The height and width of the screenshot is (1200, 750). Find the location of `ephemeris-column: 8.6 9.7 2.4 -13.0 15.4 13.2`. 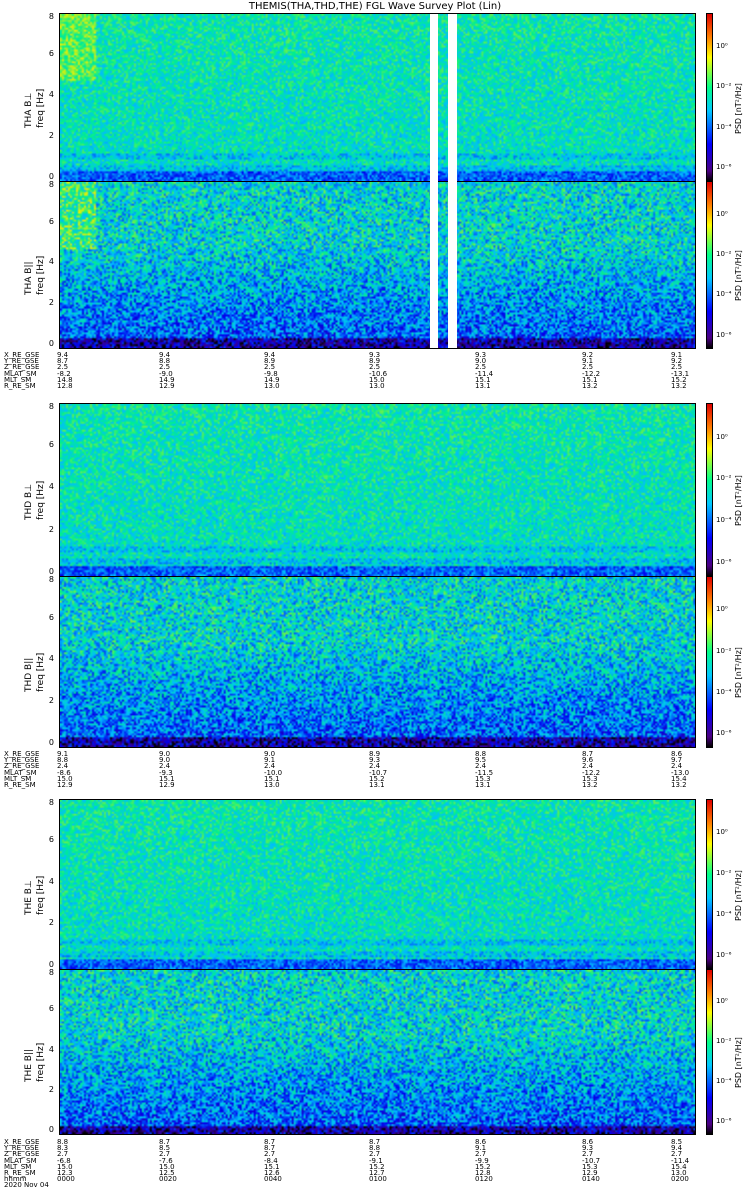

ephemeris-column: 8.6 9.7 2.4 -13.0 15.4 13.2 is located at coordinates (680, 770).